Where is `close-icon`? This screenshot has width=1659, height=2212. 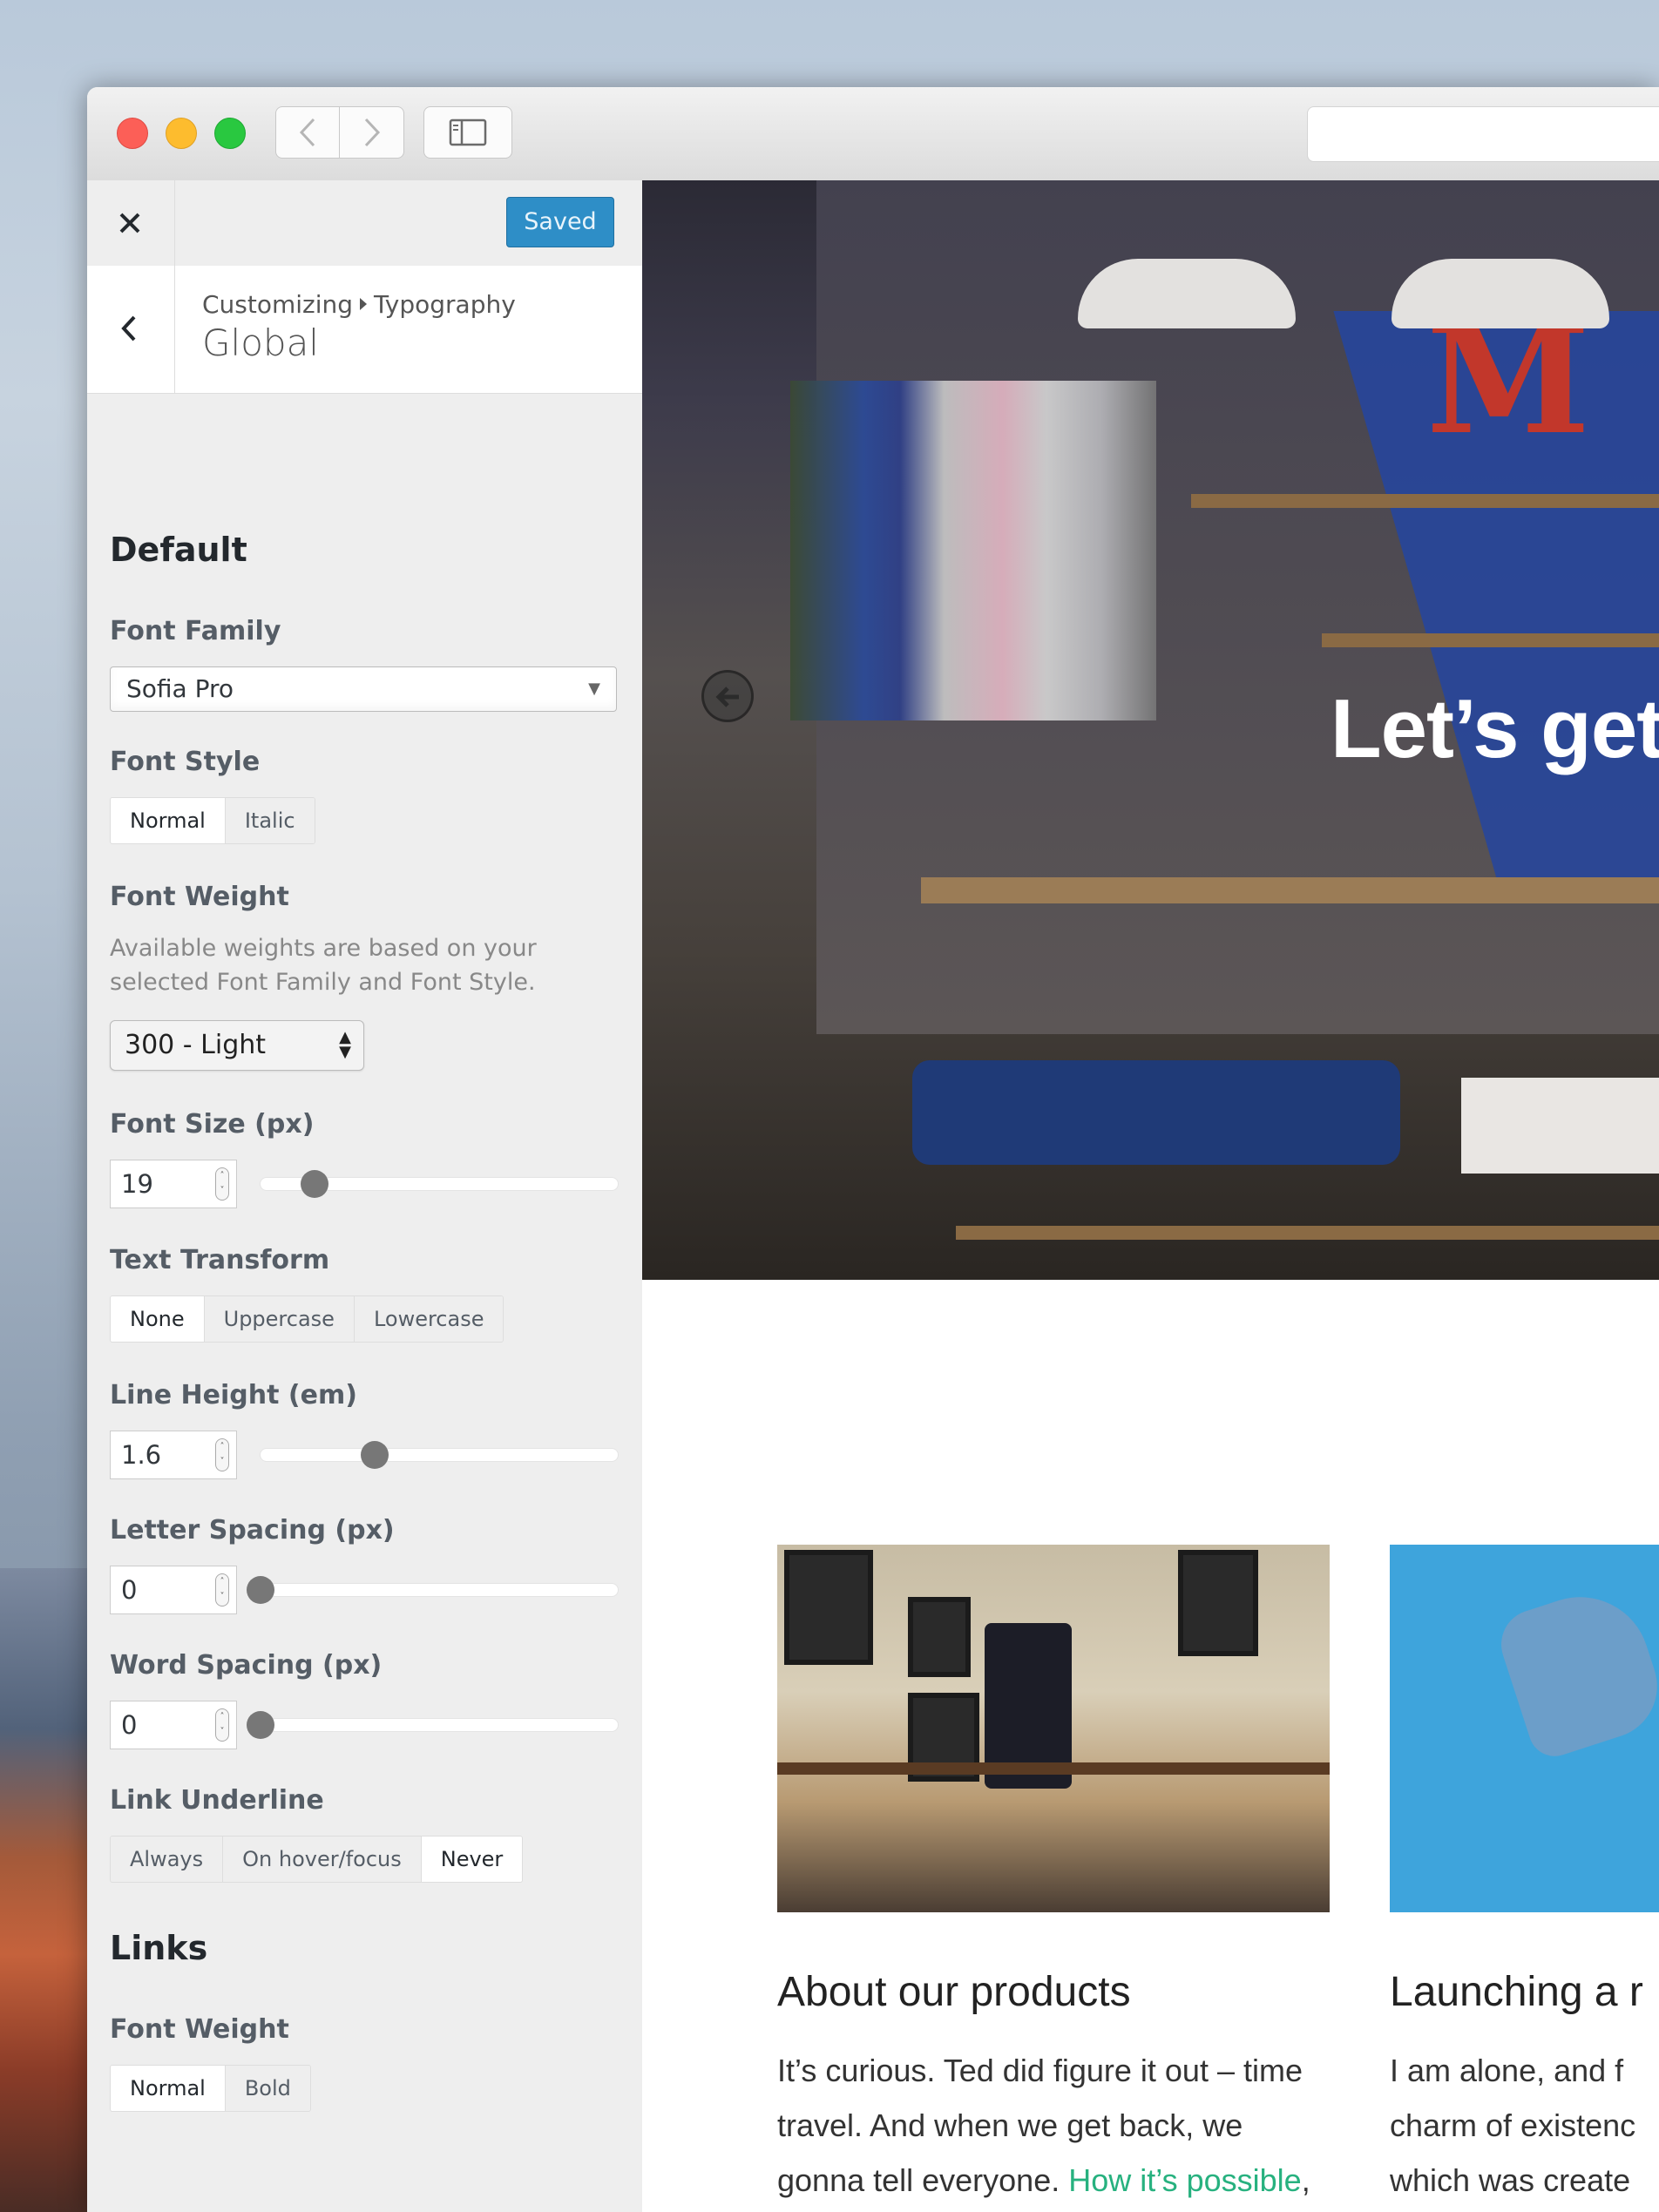 close-icon is located at coordinates (129, 223).